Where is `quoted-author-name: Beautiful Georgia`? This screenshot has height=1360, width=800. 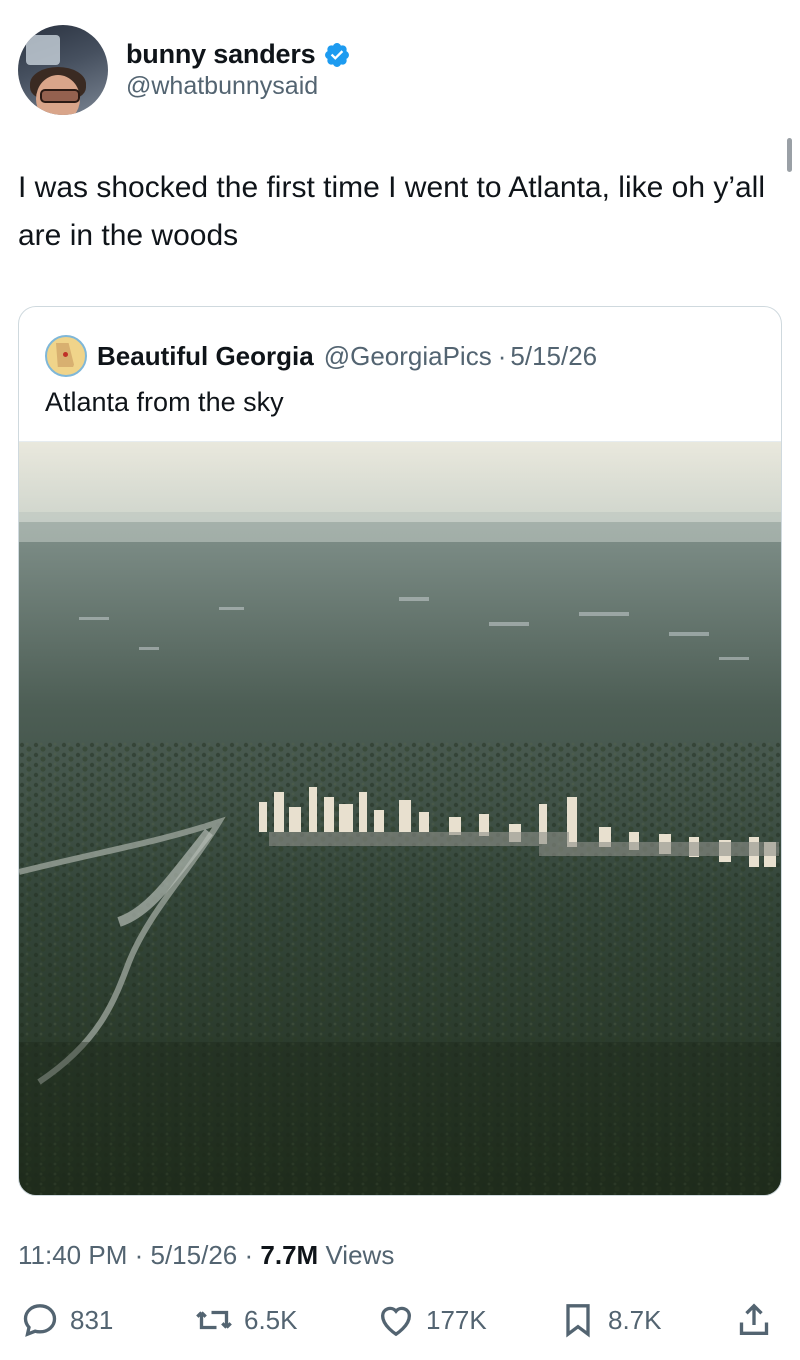
quoted-author-name: Beautiful Georgia is located at coordinates (205, 356).